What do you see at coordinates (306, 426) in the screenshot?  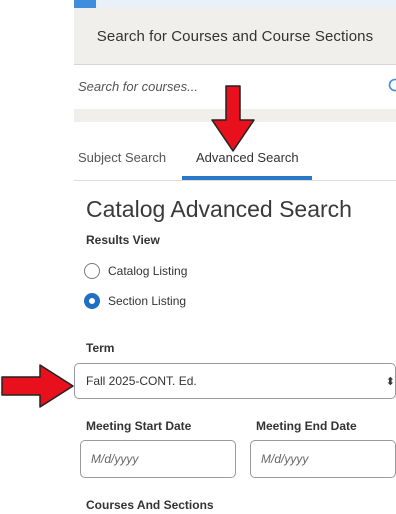 I see `meeting-end-date-label: Meeting End Date` at bounding box center [306, 426].